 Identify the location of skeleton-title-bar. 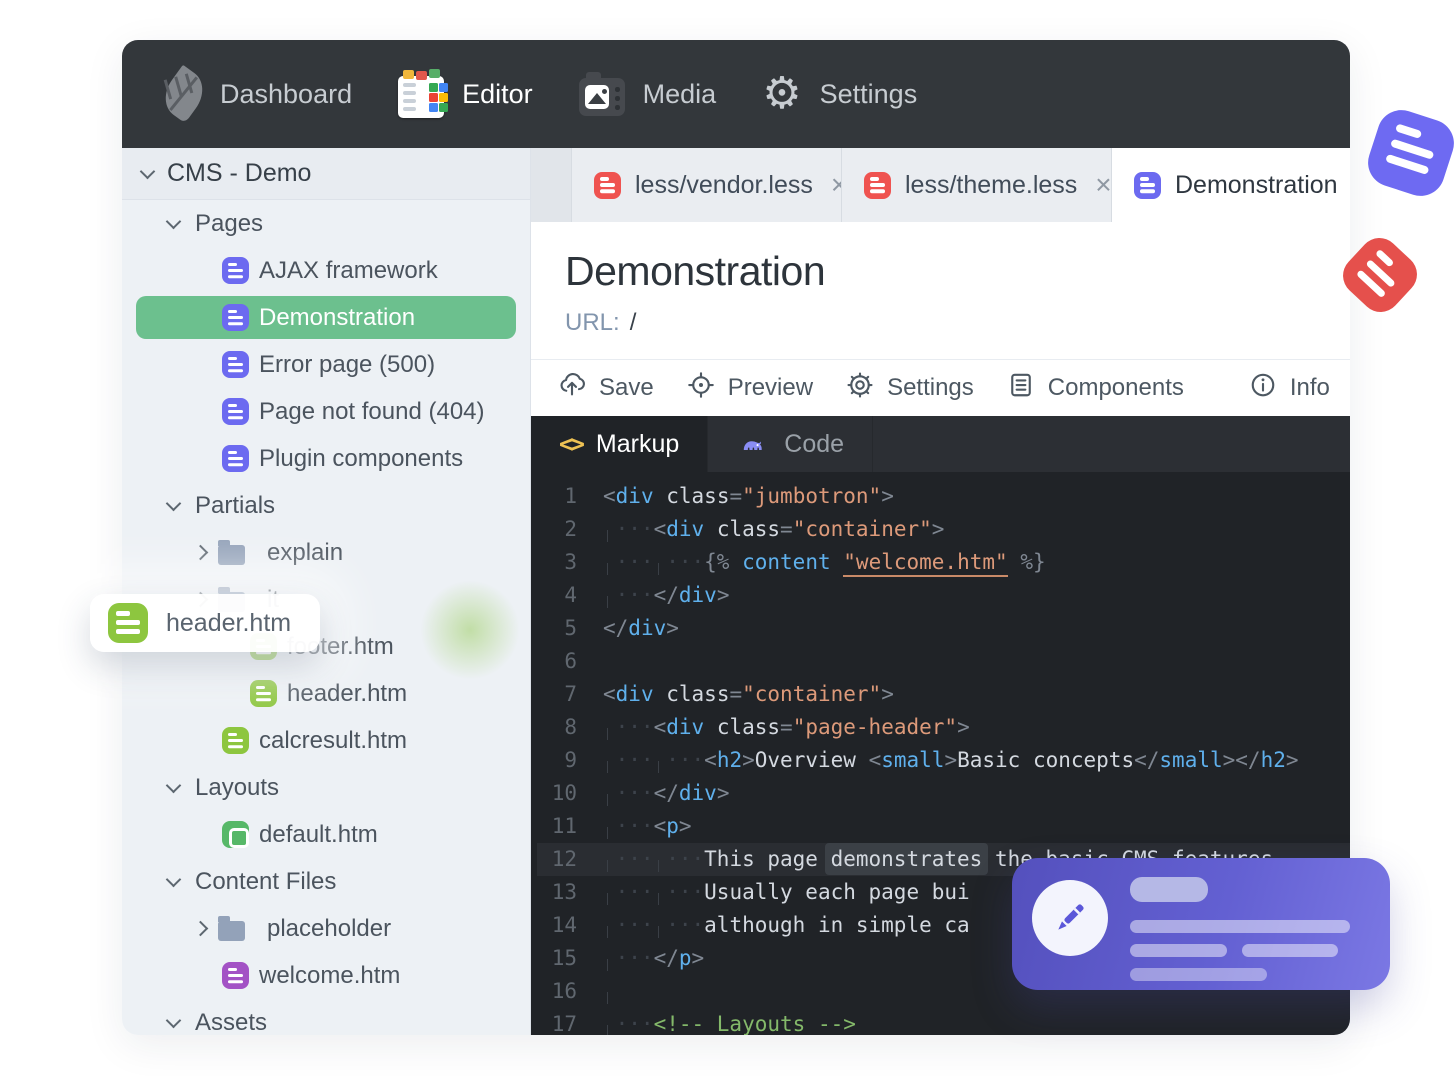
(1169, 889).